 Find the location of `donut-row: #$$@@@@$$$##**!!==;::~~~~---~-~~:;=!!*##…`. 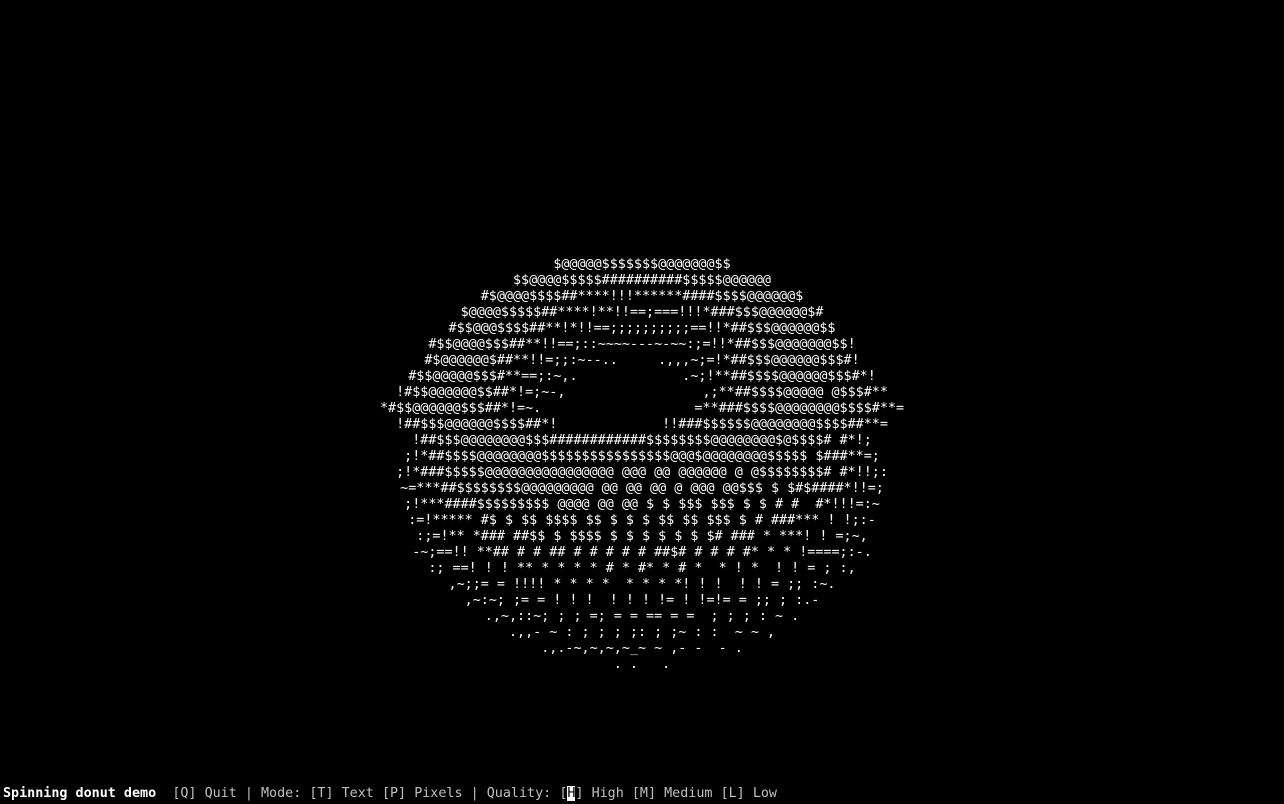

donut-row: #$$@@@@$$$##**!!==;::~~~~---~-~~:;=!!*##… is located at coordinates (642, 344).